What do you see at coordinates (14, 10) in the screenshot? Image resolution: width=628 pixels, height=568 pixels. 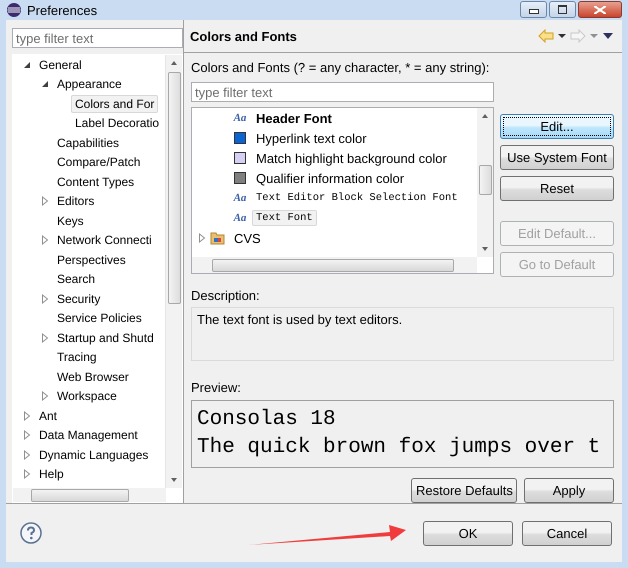 I see `app-icon` at bounding box center [14, 10].